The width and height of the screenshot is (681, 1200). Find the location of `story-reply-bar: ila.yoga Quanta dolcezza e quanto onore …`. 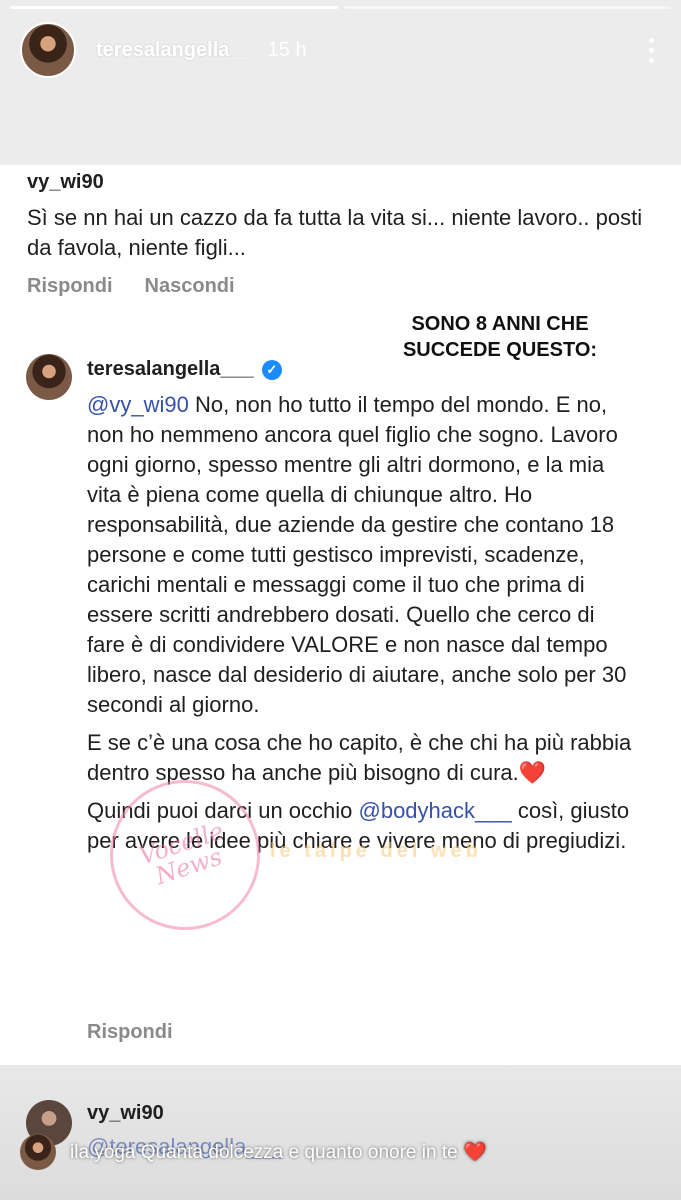

story-reply-bar: ila.yoga Quanta dolcezza e quanto onore … is located at coordinates (340, 1152).